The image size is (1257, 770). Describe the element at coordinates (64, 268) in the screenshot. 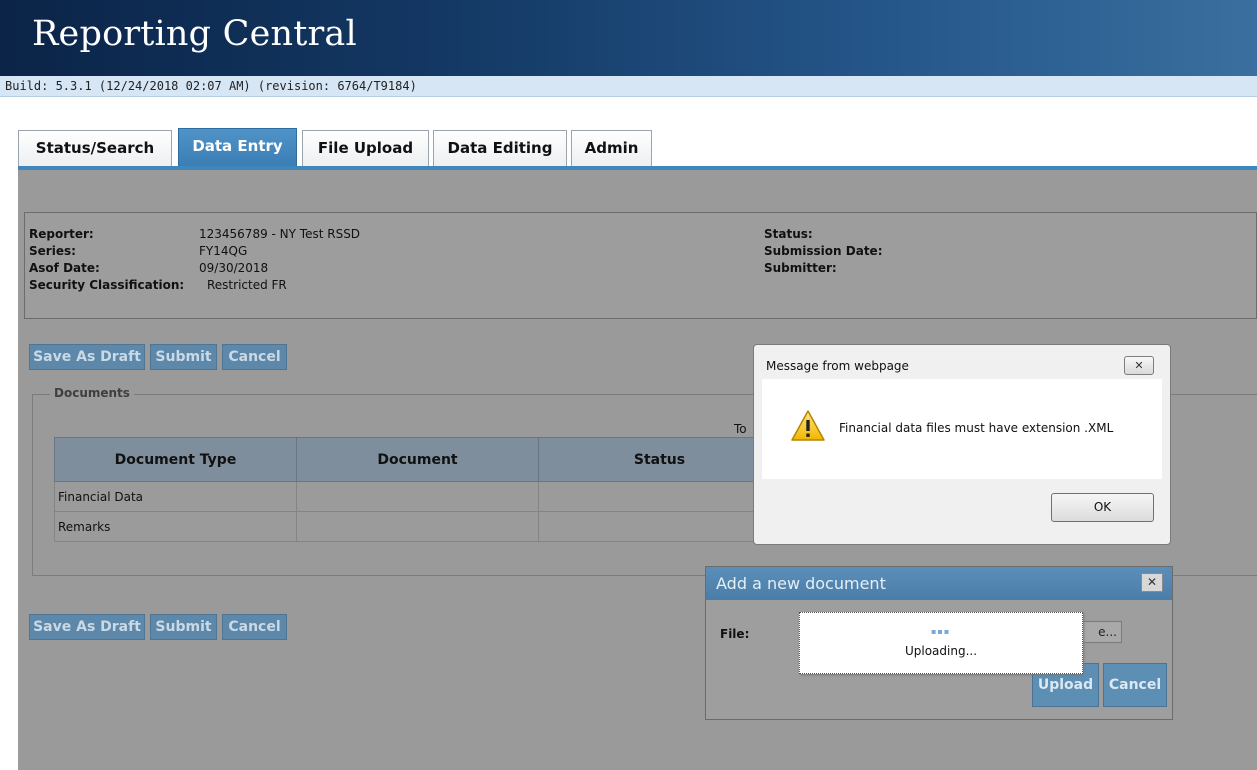

I see `asof-date-label: Asof Date:` at that location.